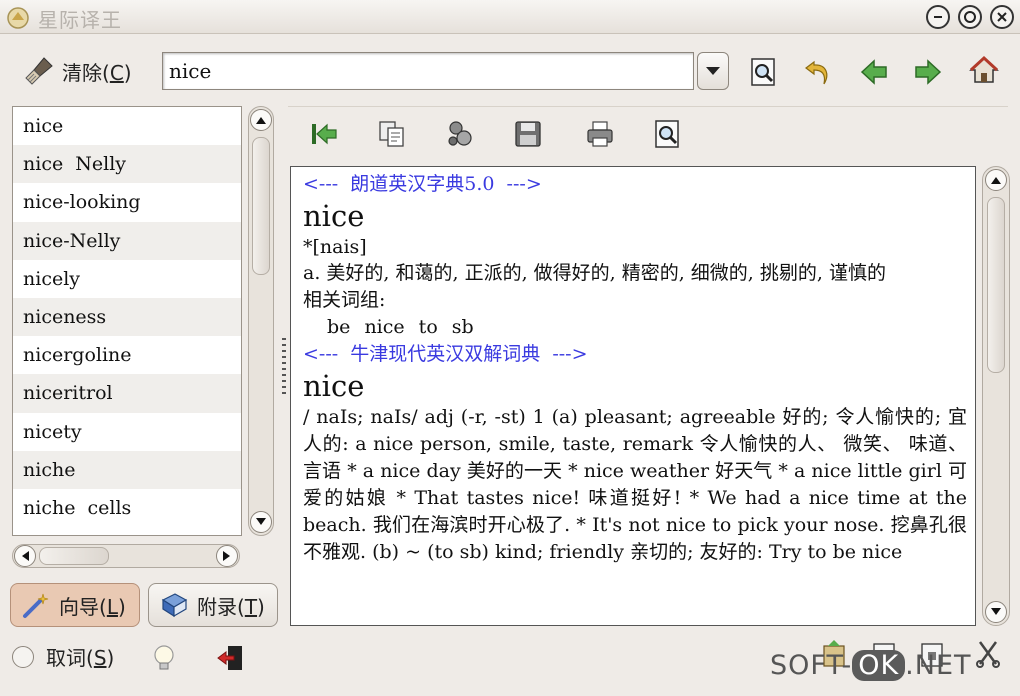 The image size is (1020, 696). Describe the element at coordinates (23, 656) in the screenshot. I see `scan-radio` at that location.